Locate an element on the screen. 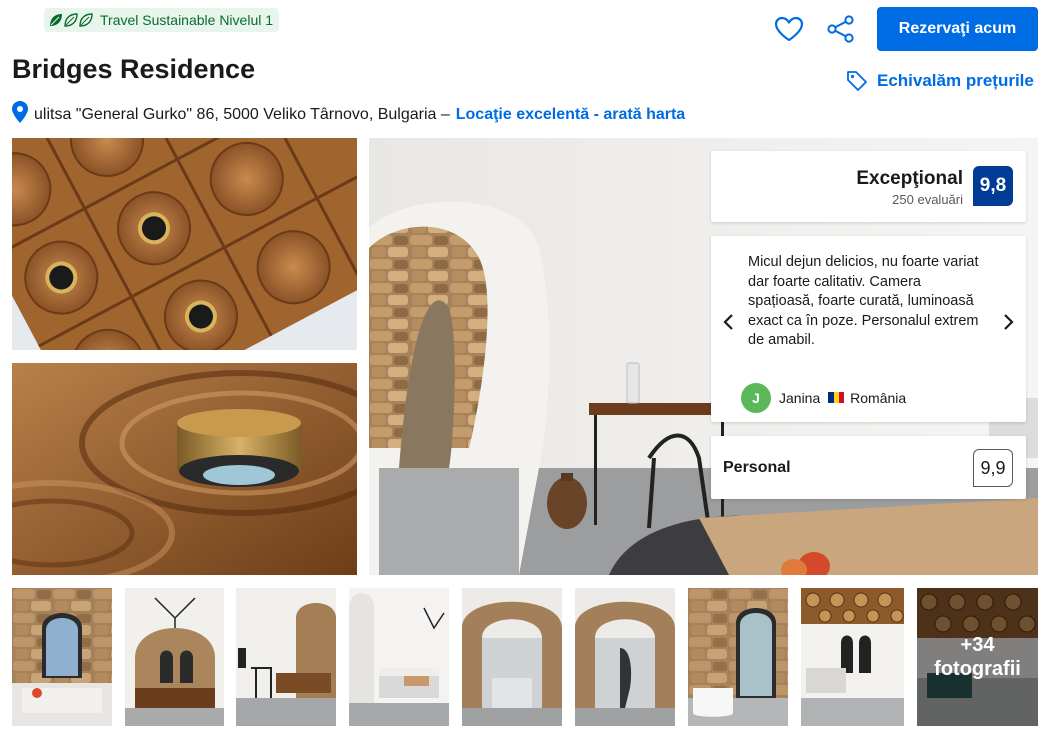 The image size is (1052, 736). photo-ceiling-panels is located at coordinates (184, 244).